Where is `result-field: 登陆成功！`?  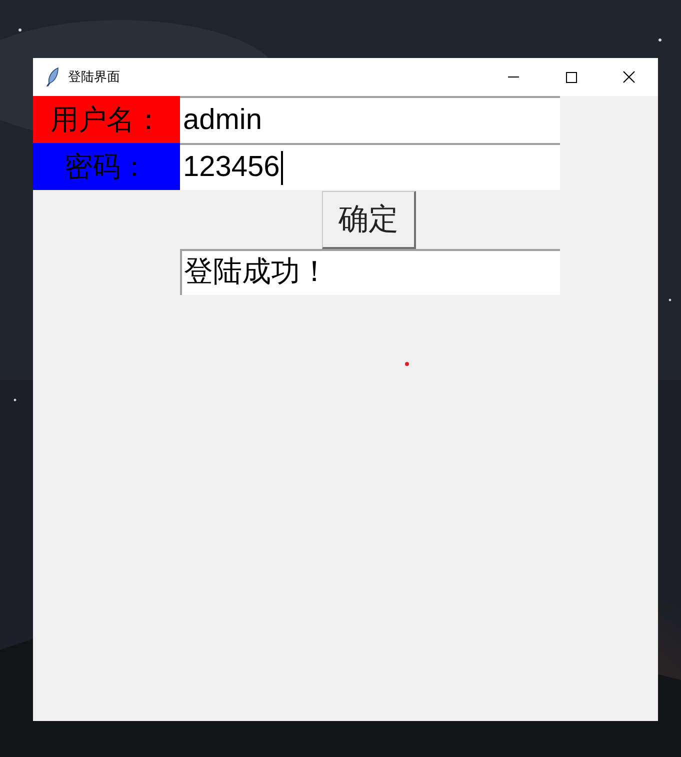
result-field: 登陆成功！ is located at coordinates (370, 272).